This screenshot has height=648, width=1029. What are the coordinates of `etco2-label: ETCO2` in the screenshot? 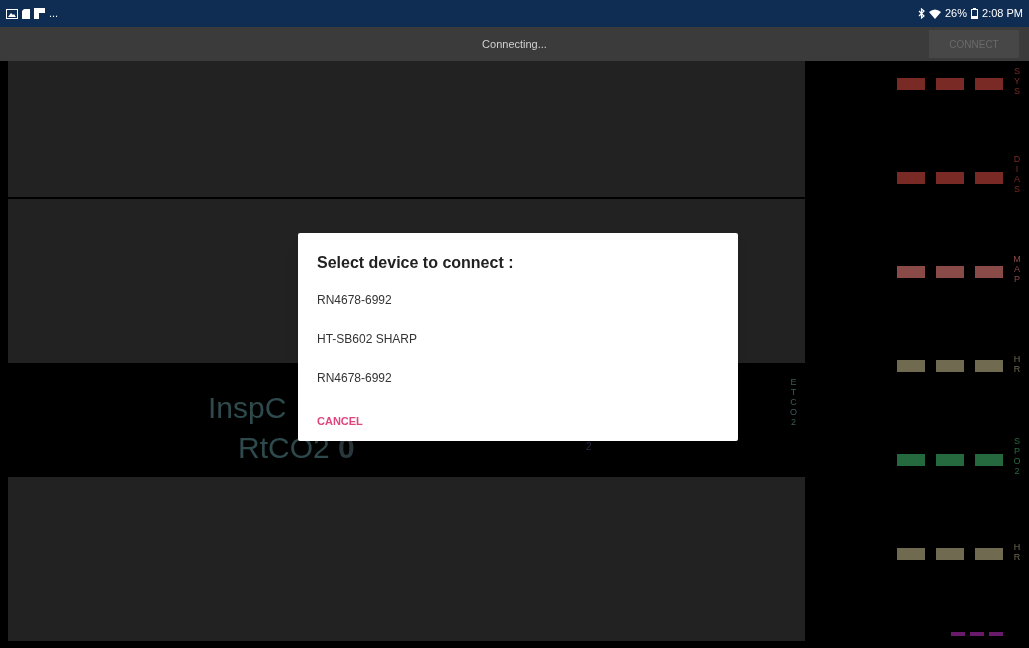 It's located at (793, 402).